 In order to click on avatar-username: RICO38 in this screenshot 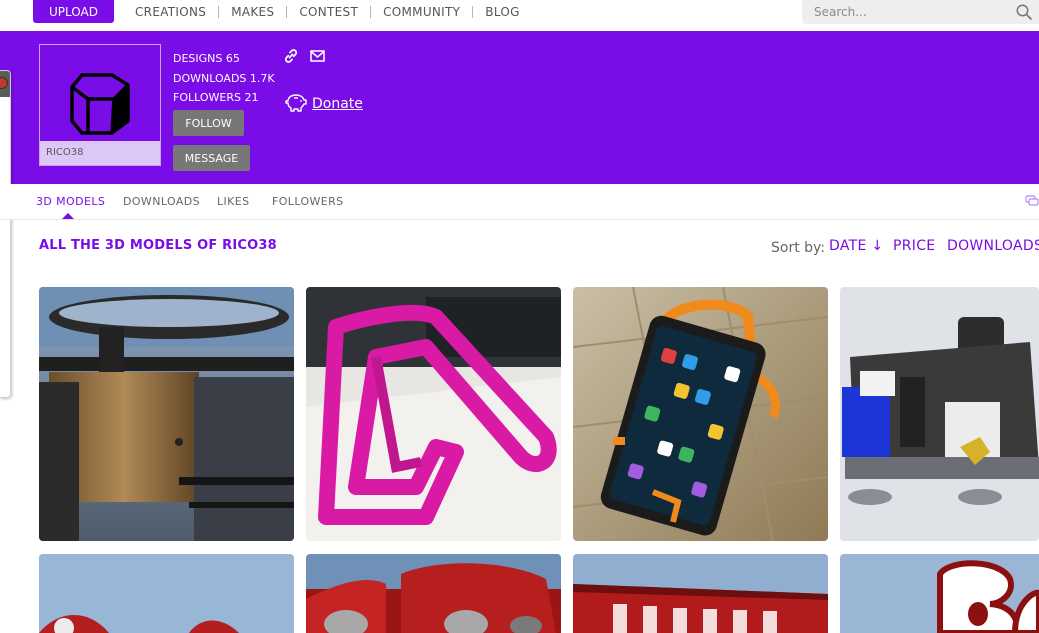, I will do `click(100, 153)`.